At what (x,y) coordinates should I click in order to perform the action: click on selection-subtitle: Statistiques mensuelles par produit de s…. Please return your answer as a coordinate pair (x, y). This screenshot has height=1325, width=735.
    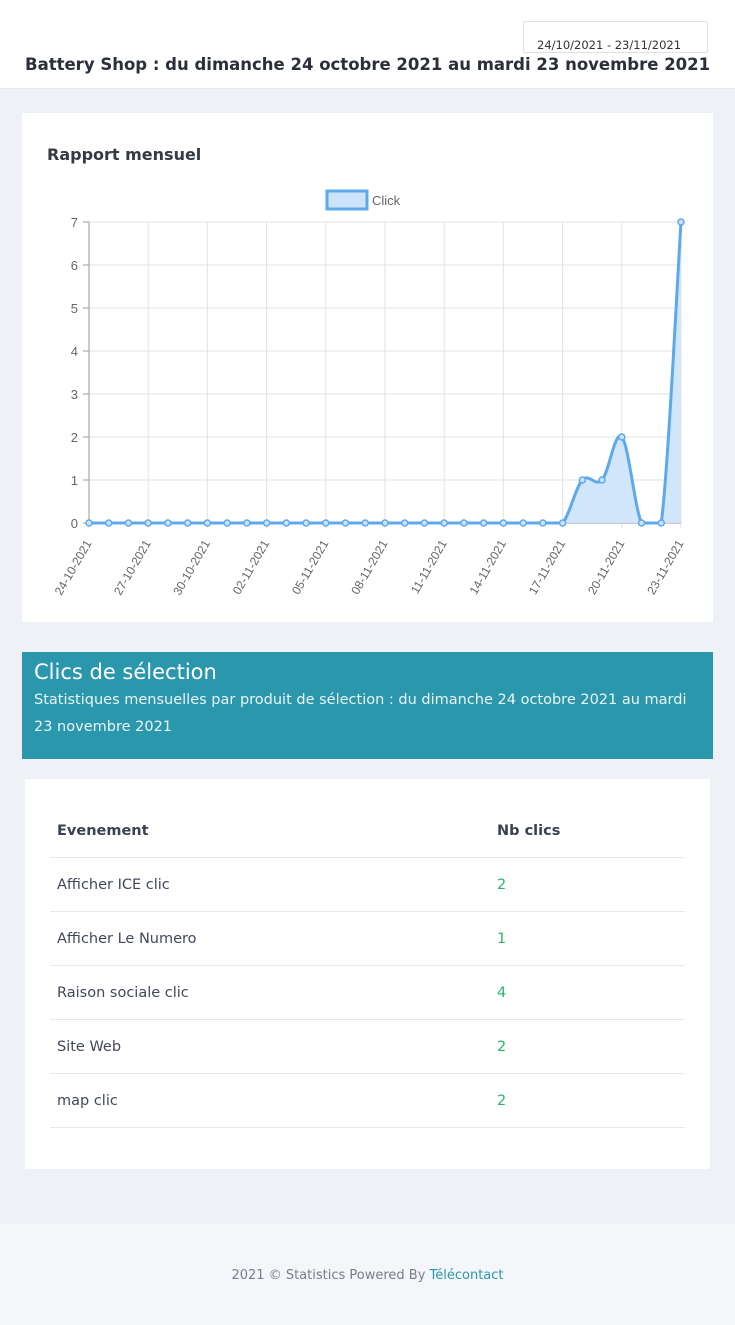
    Looking at the image, I should click on (360, 713).